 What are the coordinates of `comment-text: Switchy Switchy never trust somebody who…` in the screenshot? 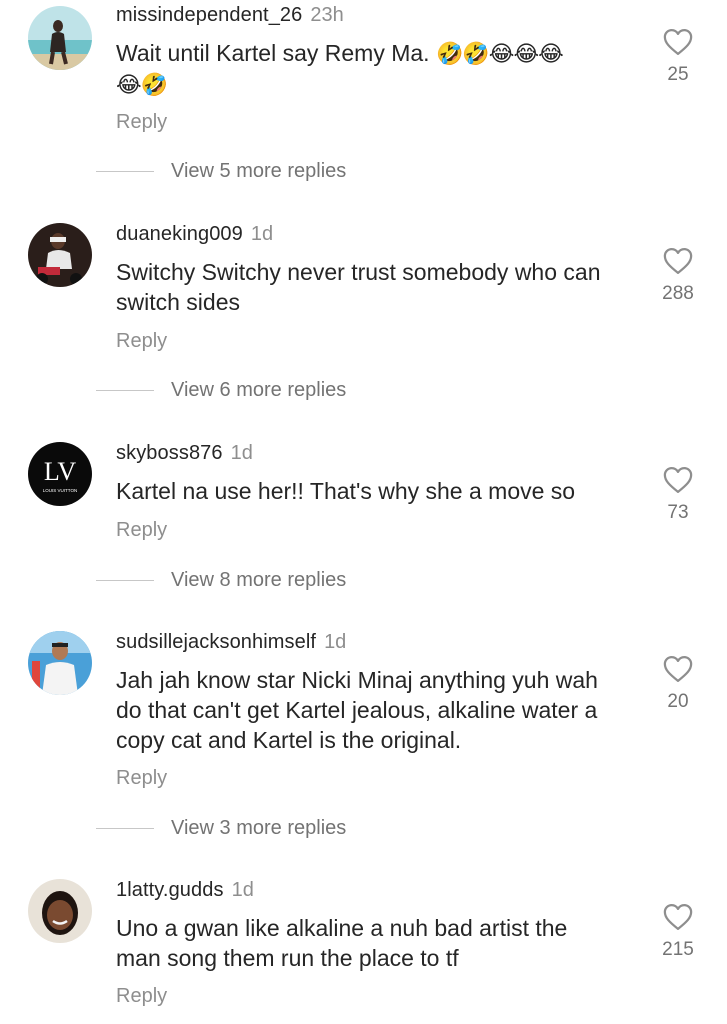 It's located at (358, 287).